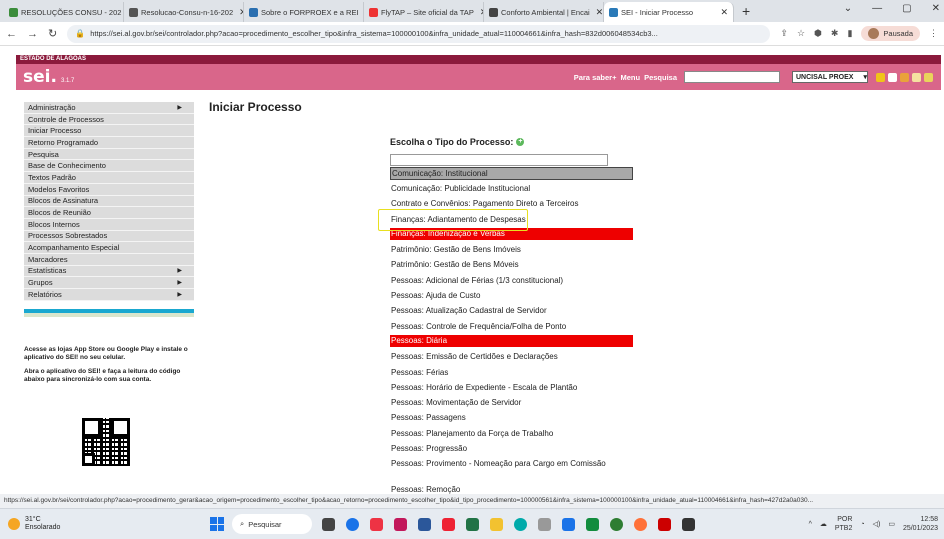 This screenshot has width=944, height=539. I want to click on user-icon, so click(904, 77).